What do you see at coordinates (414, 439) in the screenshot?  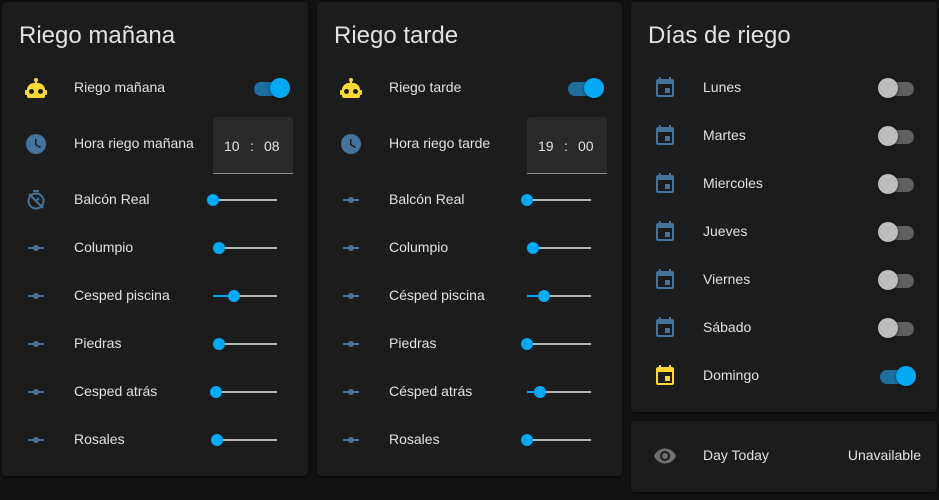 I see `slider-label: Rosales` at bounding box center [414, 439].